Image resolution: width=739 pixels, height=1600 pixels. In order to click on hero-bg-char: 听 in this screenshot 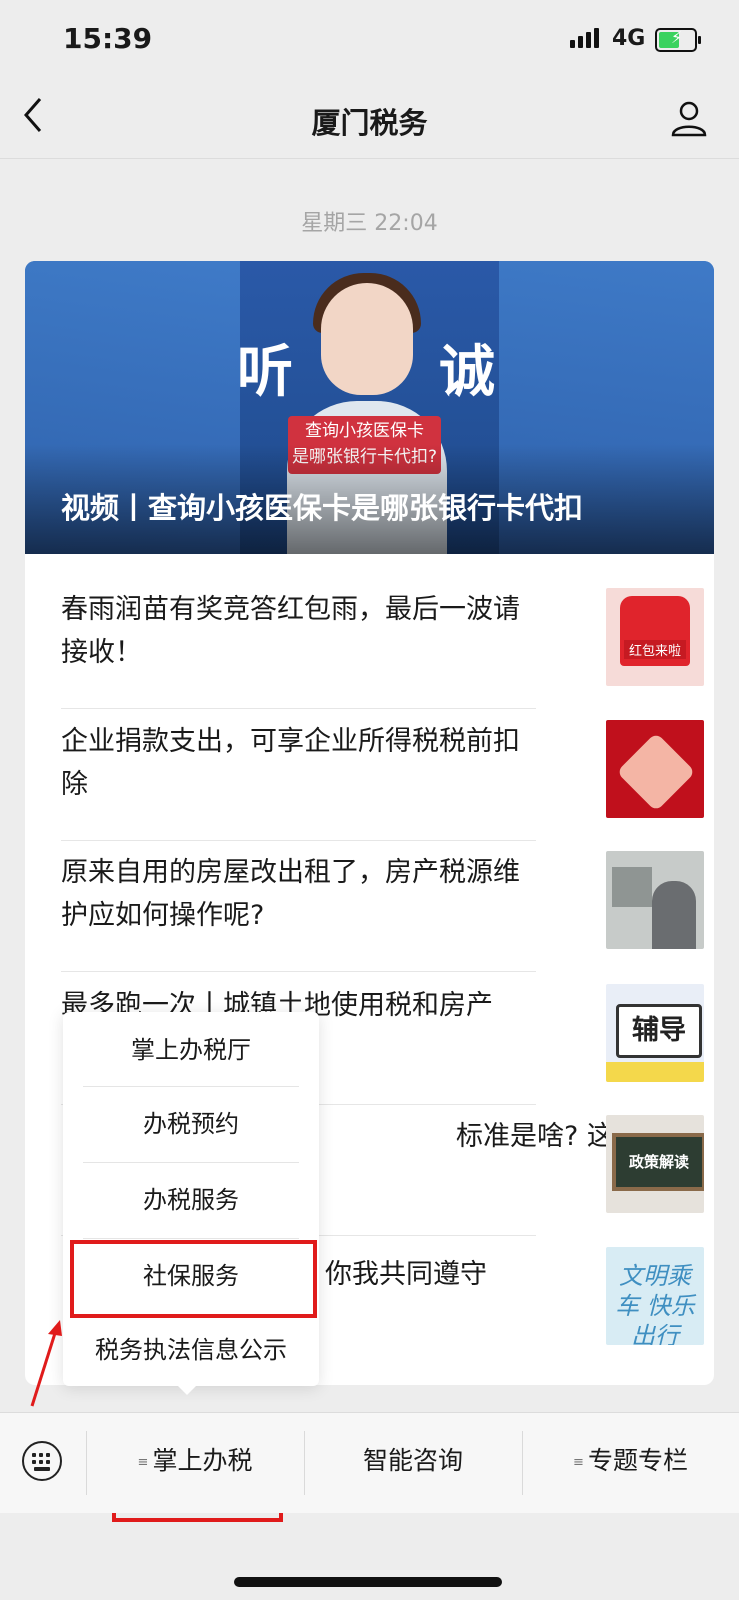, I will do `click(265, 372)`.